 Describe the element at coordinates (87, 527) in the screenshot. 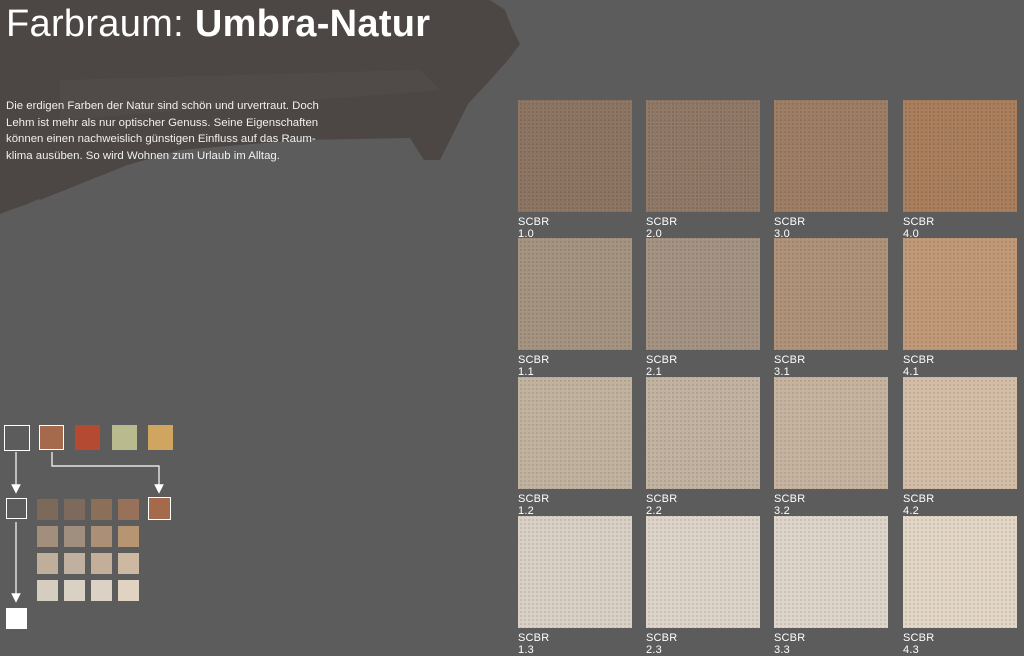

I see `legend-arrows` at that location.